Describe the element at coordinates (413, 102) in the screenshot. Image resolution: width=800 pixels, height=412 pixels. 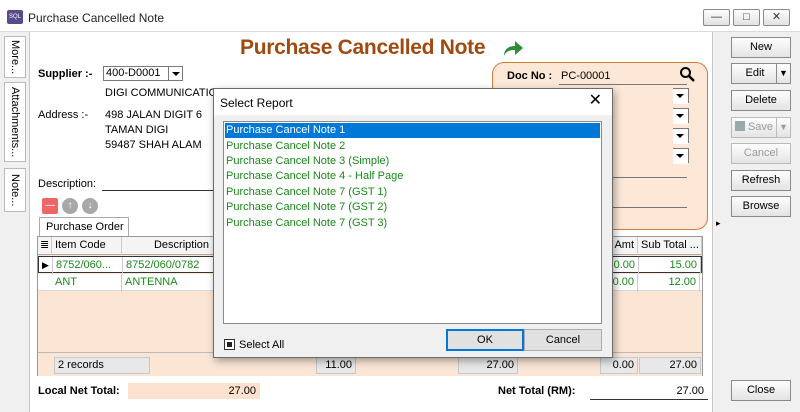
I see `dialog-titlebar: Select Report ✕` at that location.